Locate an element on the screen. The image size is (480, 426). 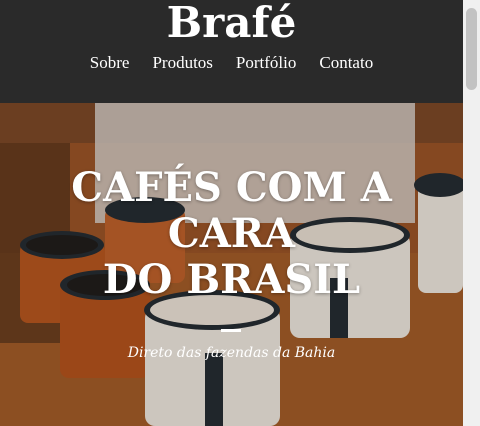
brand-logo: Brafé is located at coordinates (231, 23).